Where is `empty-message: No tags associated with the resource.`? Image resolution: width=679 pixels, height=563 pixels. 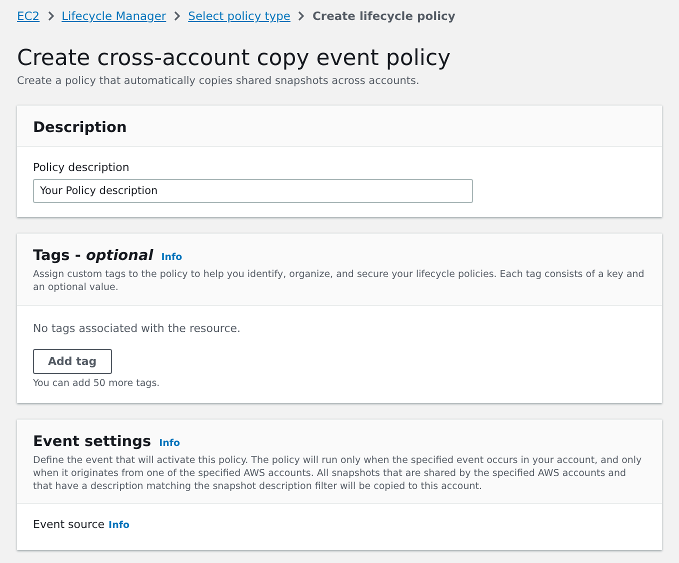
empty-message: No tags associated with the resource. is located at coordinates (137, 328).